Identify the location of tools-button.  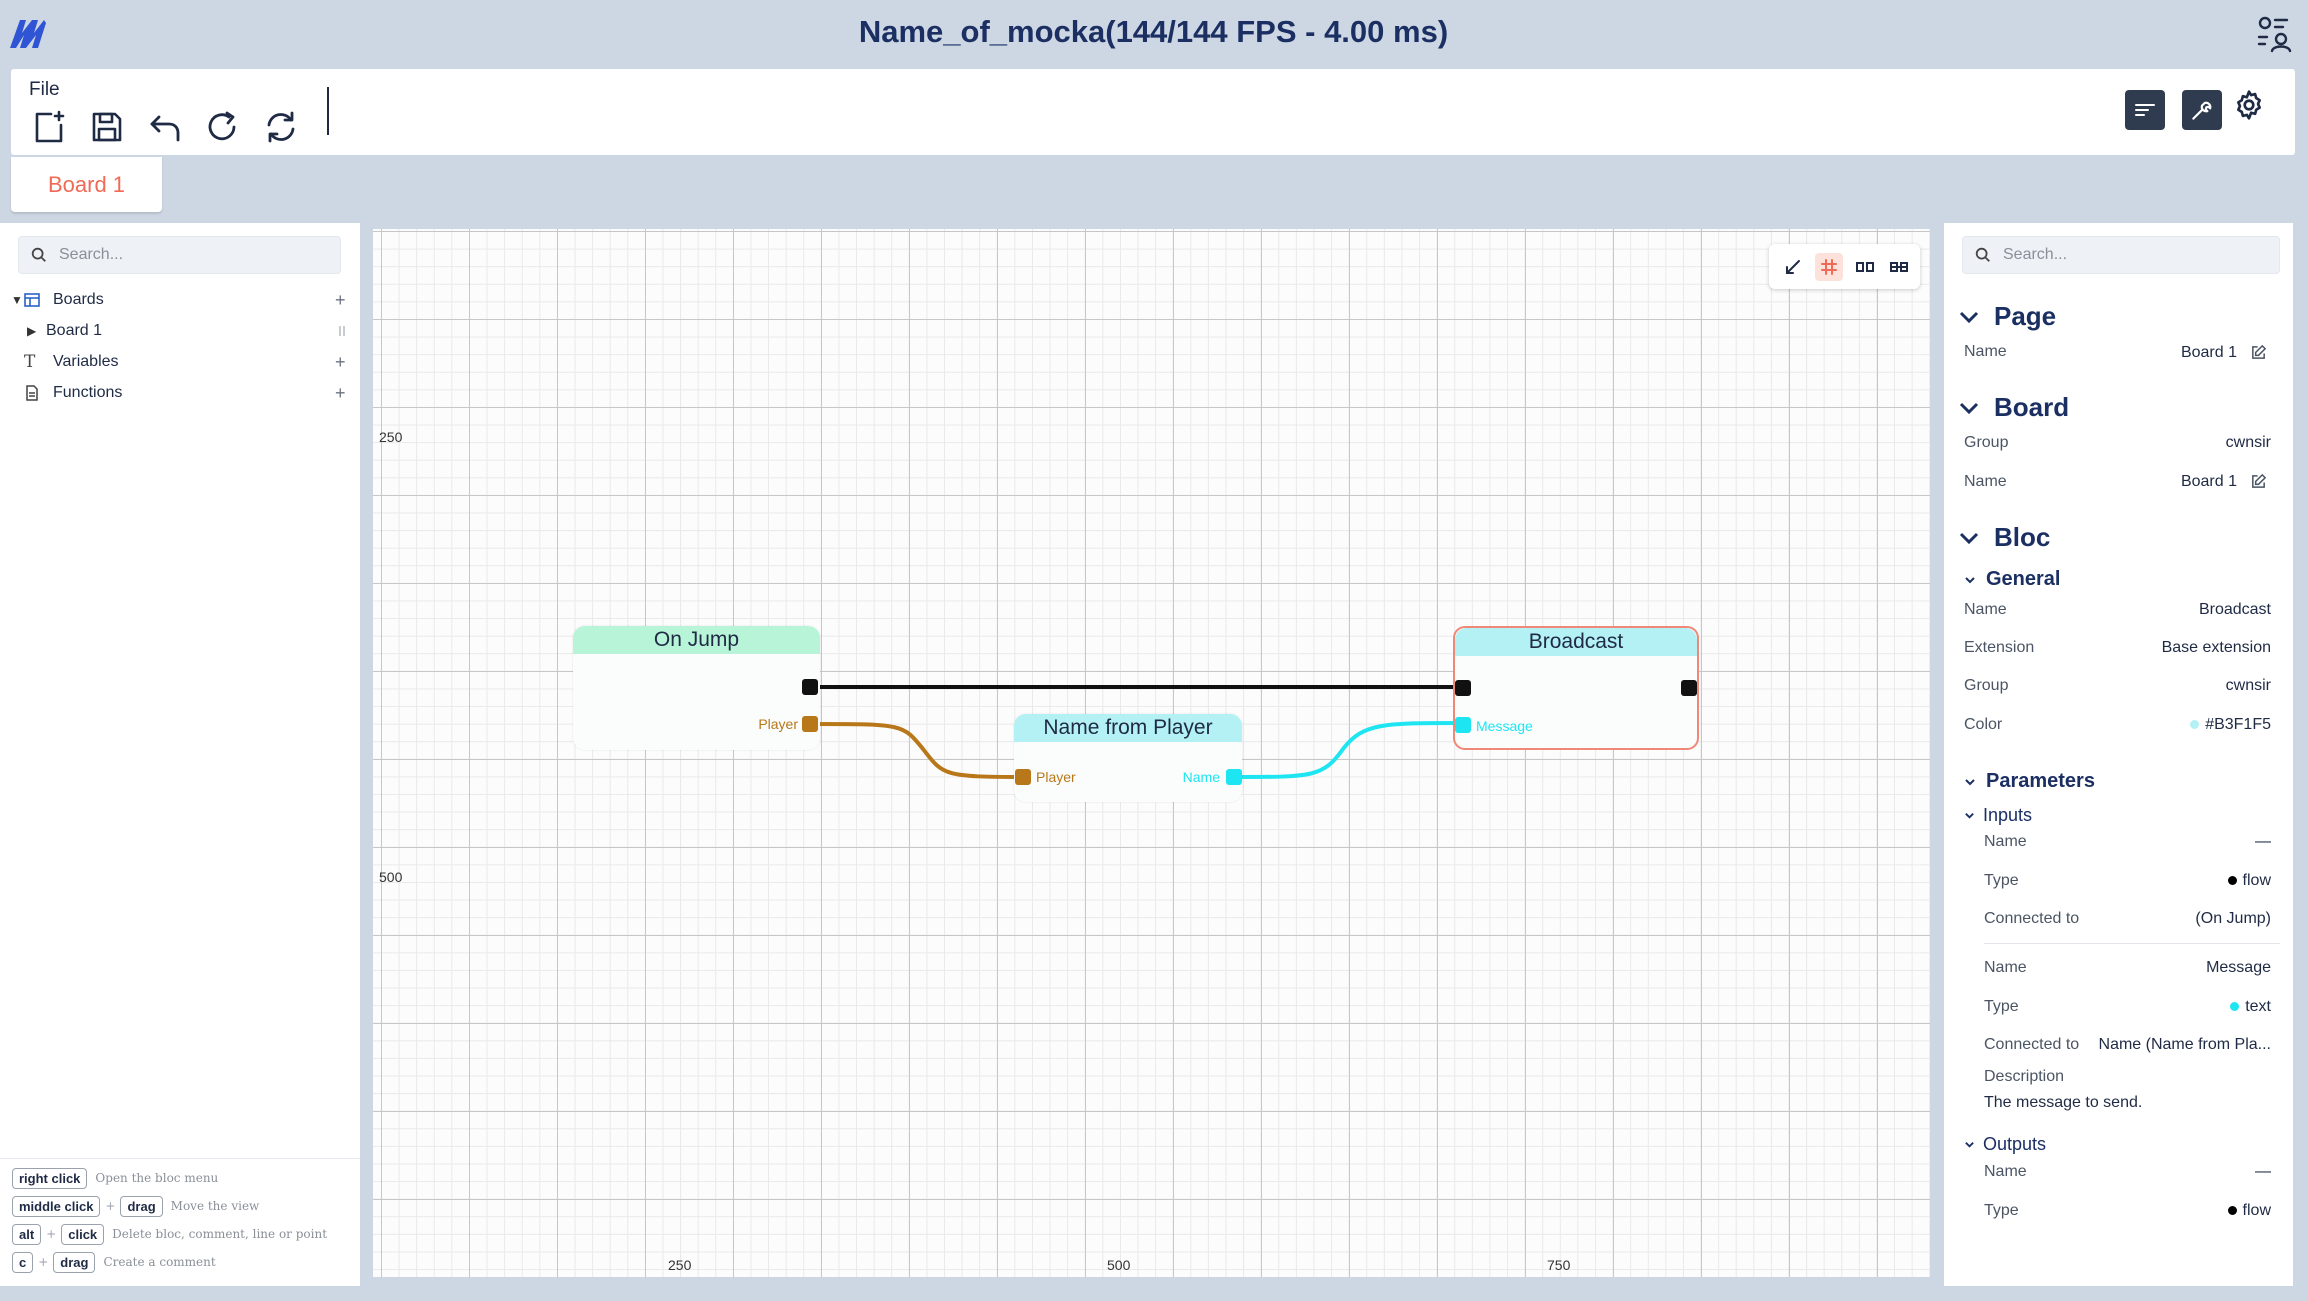
(2202, 110).